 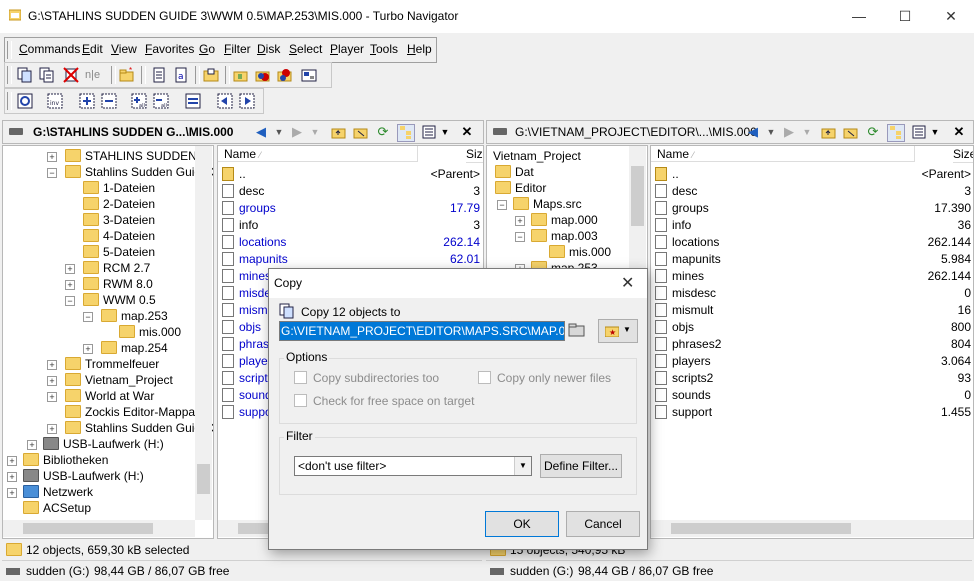 I want to click on file-list-horizontal-scrollbar, so click(x=812, y=528).